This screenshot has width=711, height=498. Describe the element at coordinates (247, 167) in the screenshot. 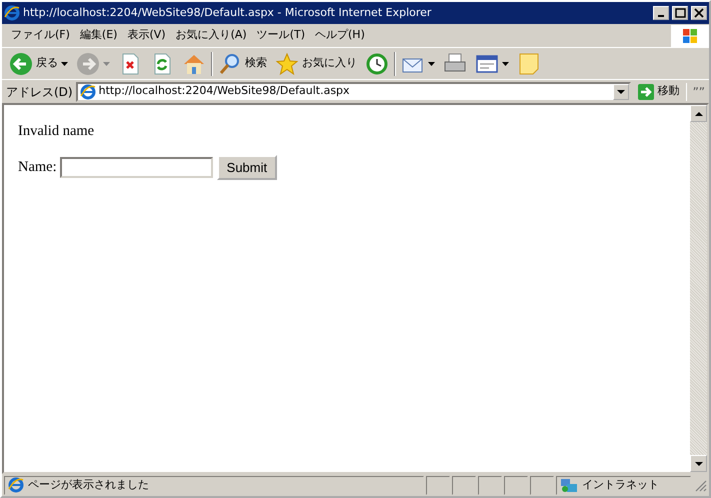

I see `submit-button: Submit` at that location.